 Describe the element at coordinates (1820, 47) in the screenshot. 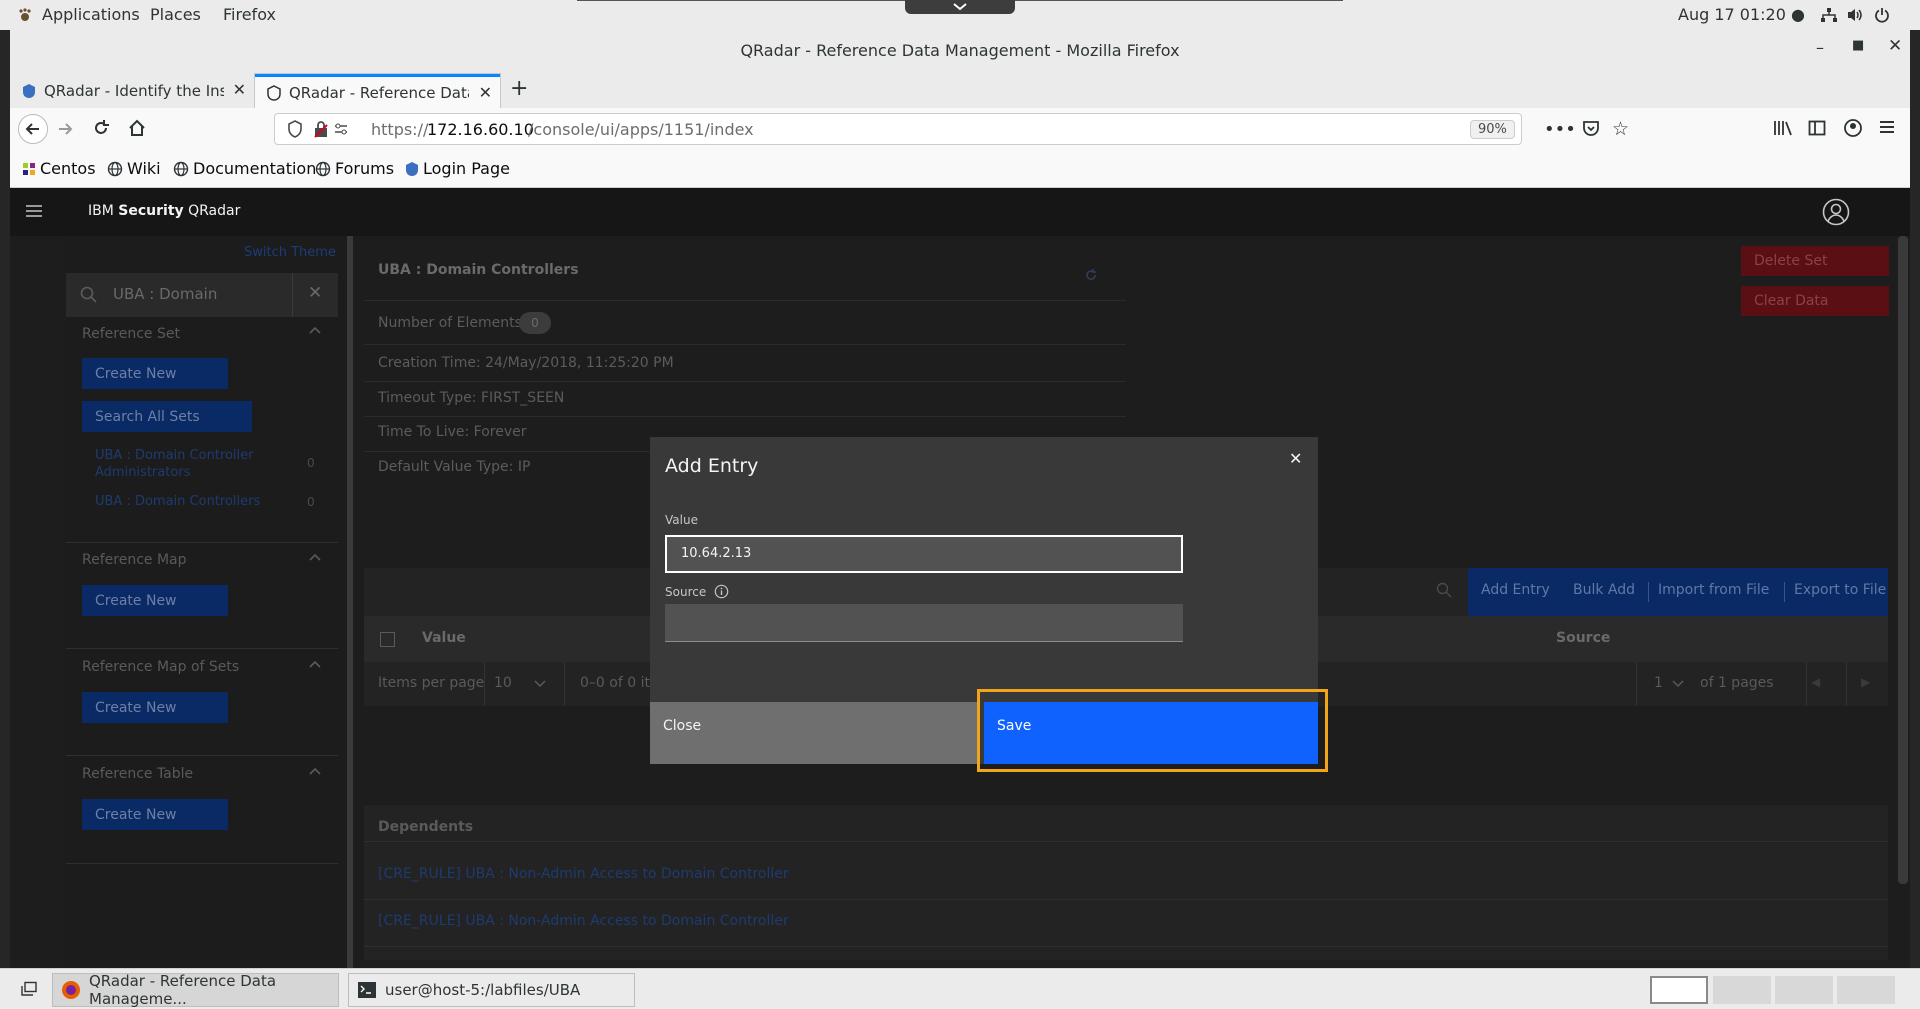

I see `minimize-icon: –` at that location.